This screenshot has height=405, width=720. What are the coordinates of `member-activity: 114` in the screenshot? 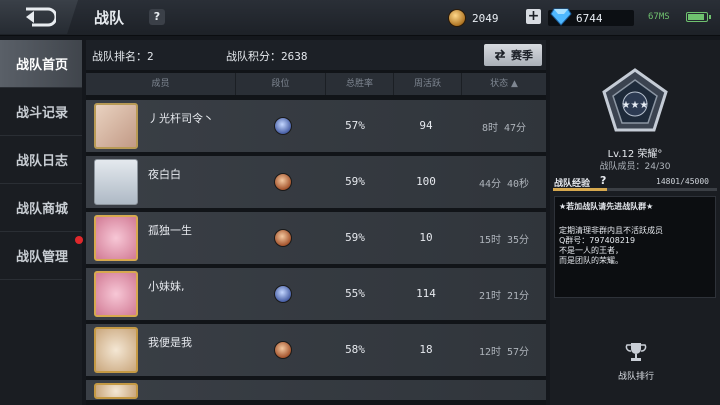 It's located at (426, 293).